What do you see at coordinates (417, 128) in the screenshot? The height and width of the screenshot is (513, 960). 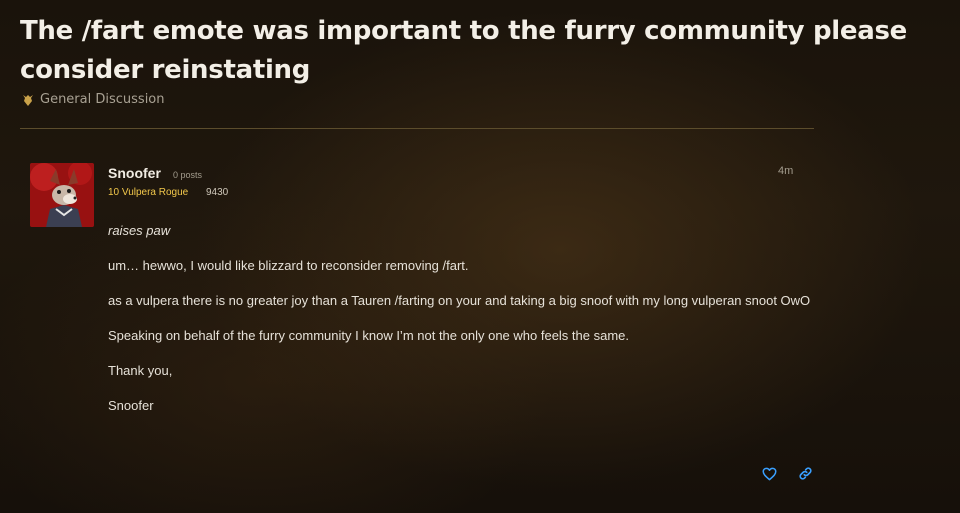 I see `divider` at bounding box center [417, 128].